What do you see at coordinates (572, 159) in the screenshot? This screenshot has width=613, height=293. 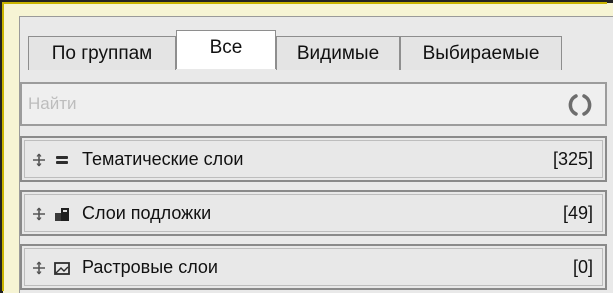 I see `layer-group-count: [325]` at bounding box center [572, 159].